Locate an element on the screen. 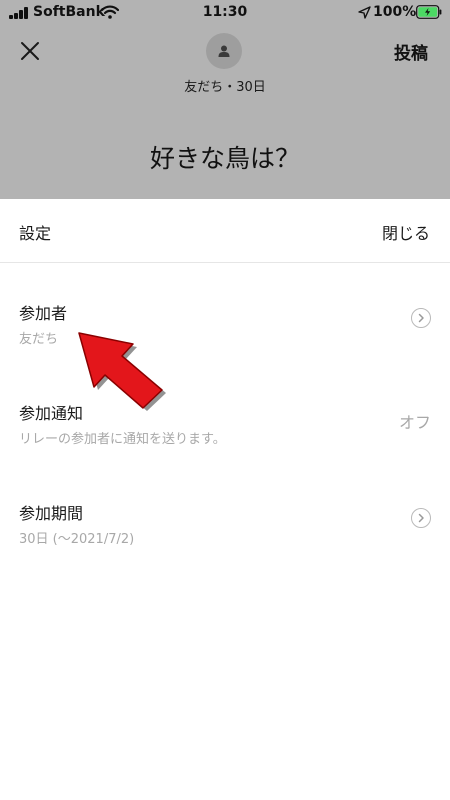 Image resolution: width=450 pixels, height=800 pixels. relay-question-title: 好きな鳥は？ is located at coordinates (224, 158).